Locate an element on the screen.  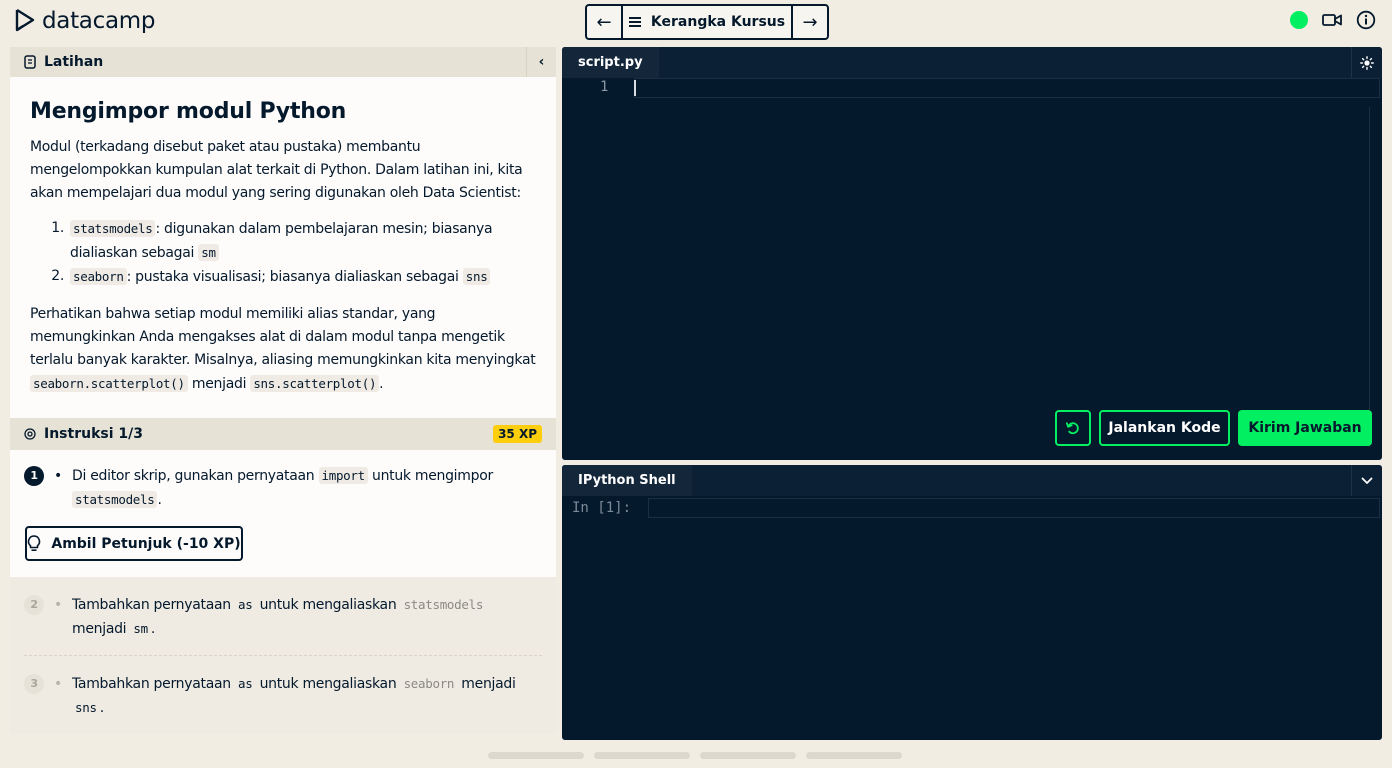
datacamp-logo-icon is located at coordinates (25, 20).